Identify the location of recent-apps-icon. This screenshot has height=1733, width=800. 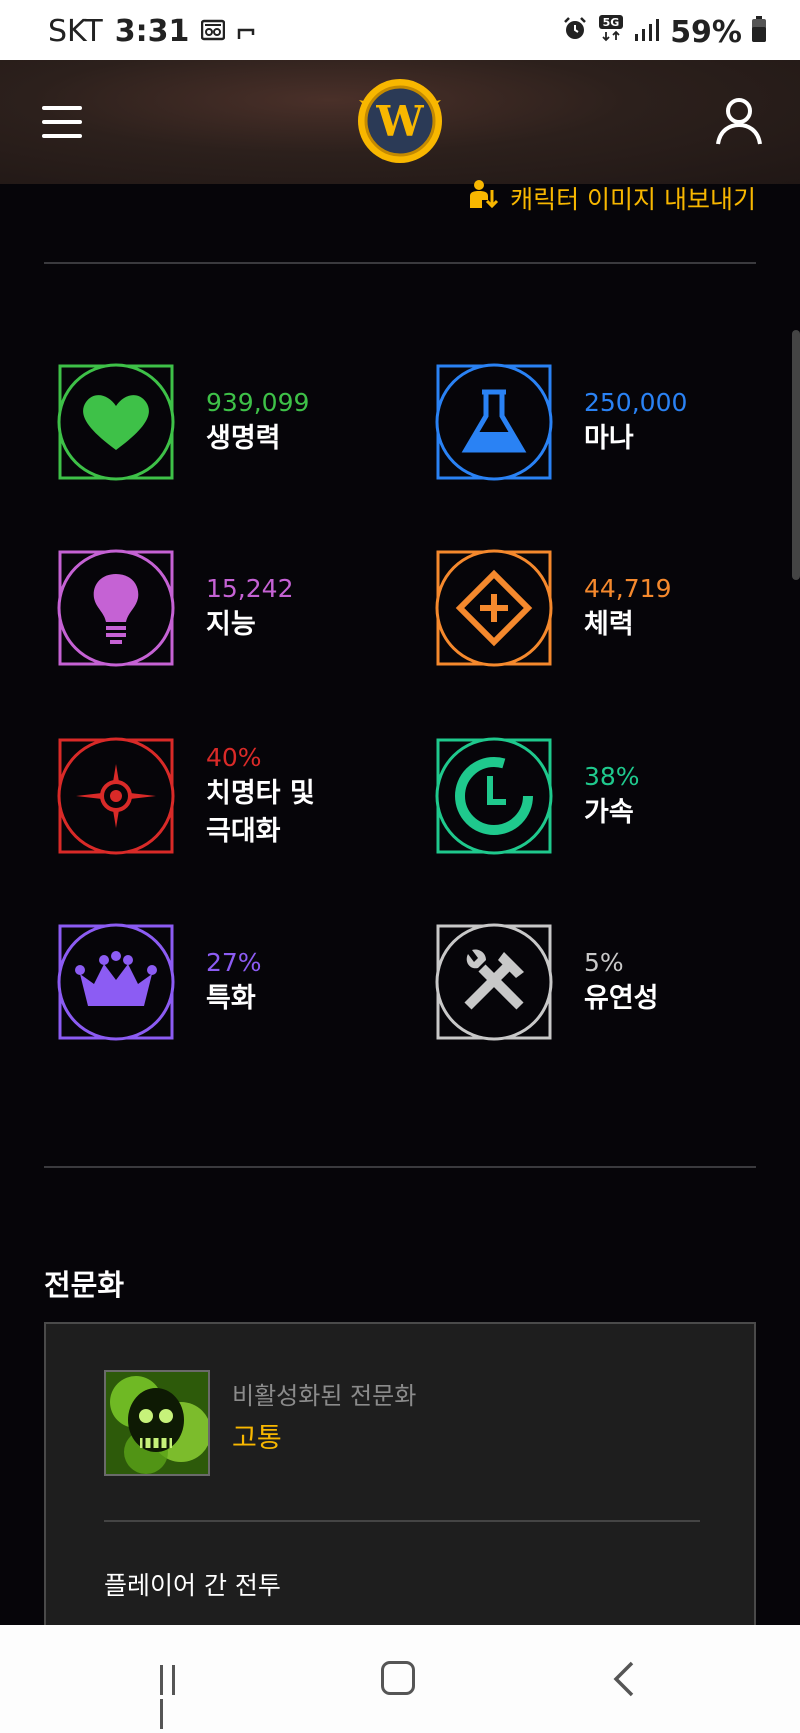
(177, 1697).